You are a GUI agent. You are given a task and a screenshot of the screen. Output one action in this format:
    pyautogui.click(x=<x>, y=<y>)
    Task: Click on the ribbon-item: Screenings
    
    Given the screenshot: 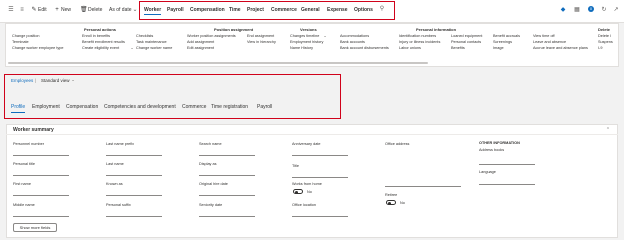 What is the action you would take?
    pyautogui.click(x=502, y=42)
    